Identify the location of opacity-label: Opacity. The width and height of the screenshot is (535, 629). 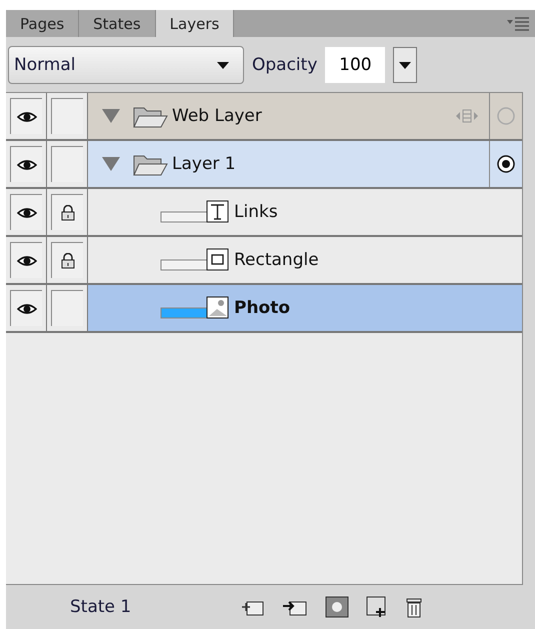
(285, 65).